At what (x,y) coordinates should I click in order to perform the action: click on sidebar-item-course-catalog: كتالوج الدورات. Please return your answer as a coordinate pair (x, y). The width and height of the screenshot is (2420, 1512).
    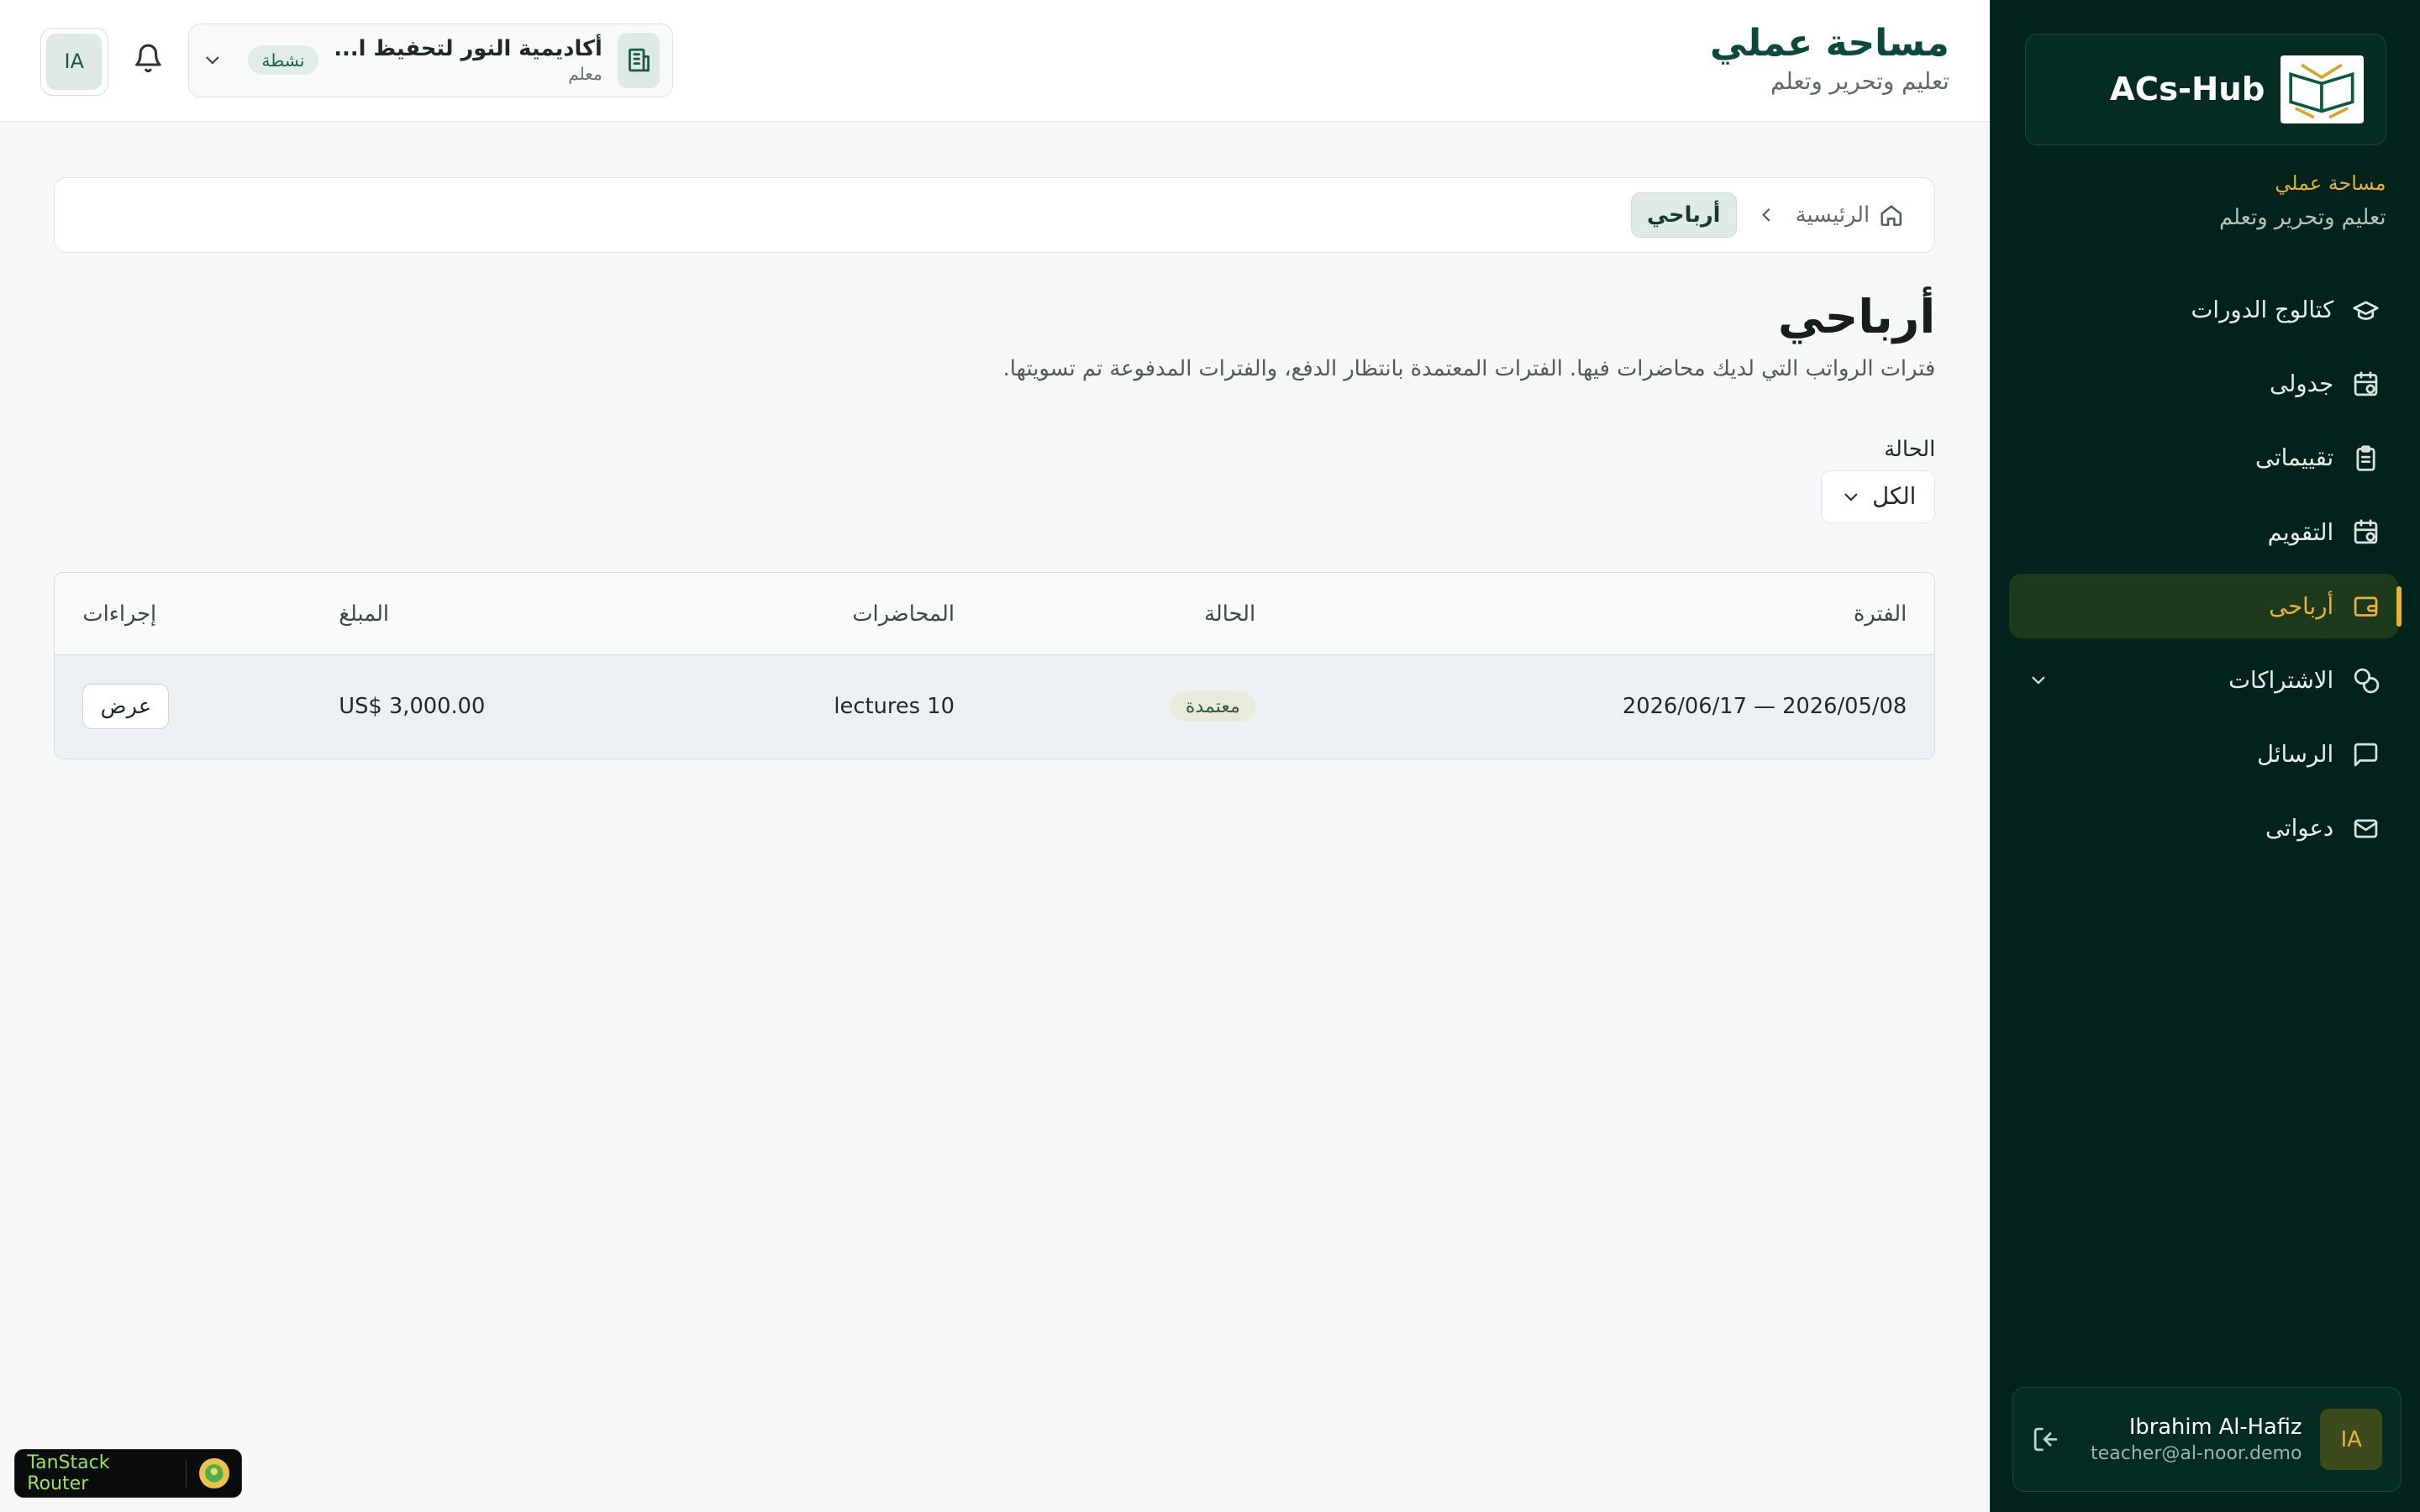
    Looking at the image, I should click on (2204, 310).